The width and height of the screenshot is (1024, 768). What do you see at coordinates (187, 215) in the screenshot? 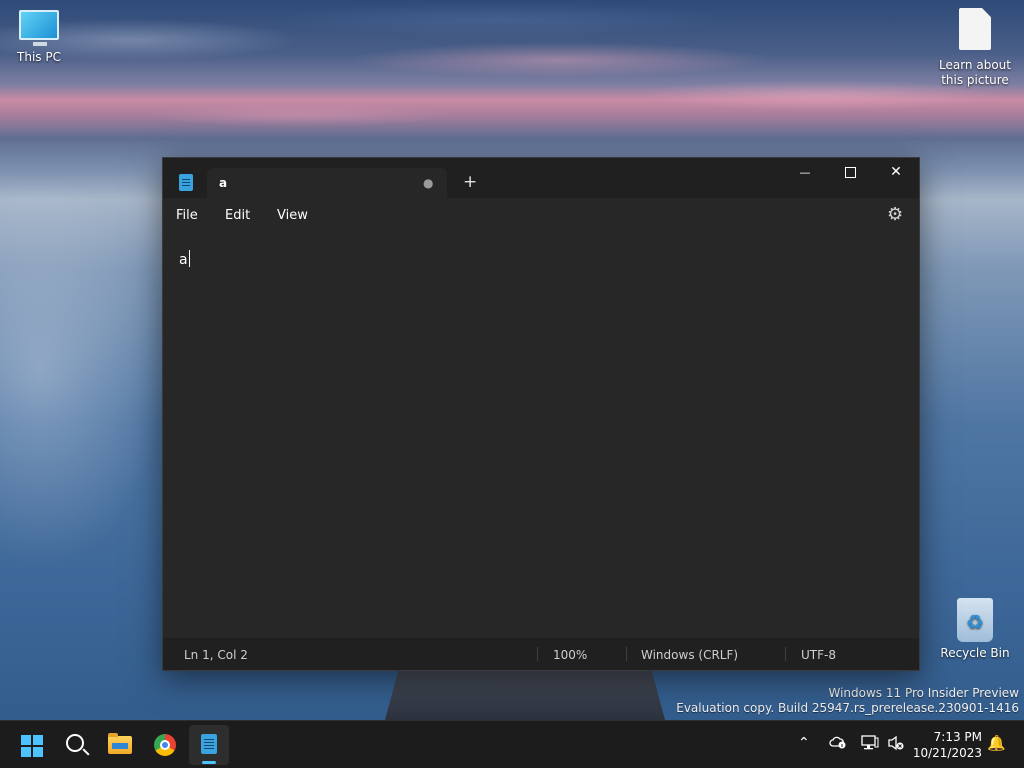
I see `menu-file: File` at bounding box center [187, 215].